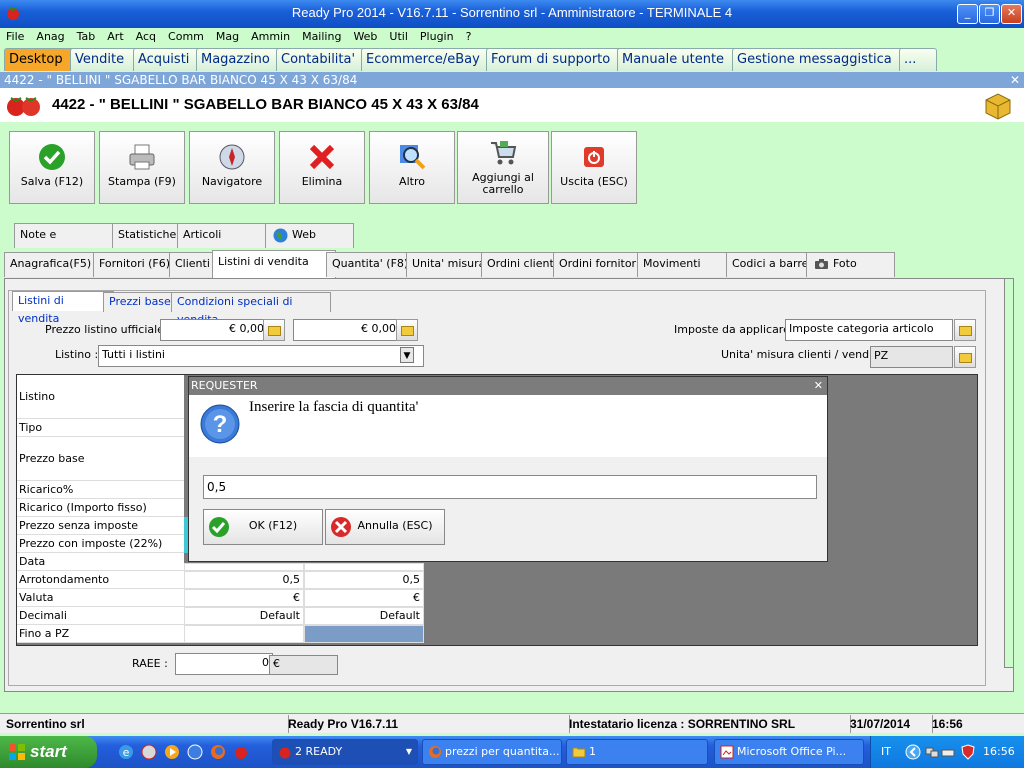 This screenshot has height=768, width=1024. What do you see at coordinates (142, 302) in the screenshot?
I see `subtab-prezzi-base: Prezzi base` at bounding box center [142, 302].